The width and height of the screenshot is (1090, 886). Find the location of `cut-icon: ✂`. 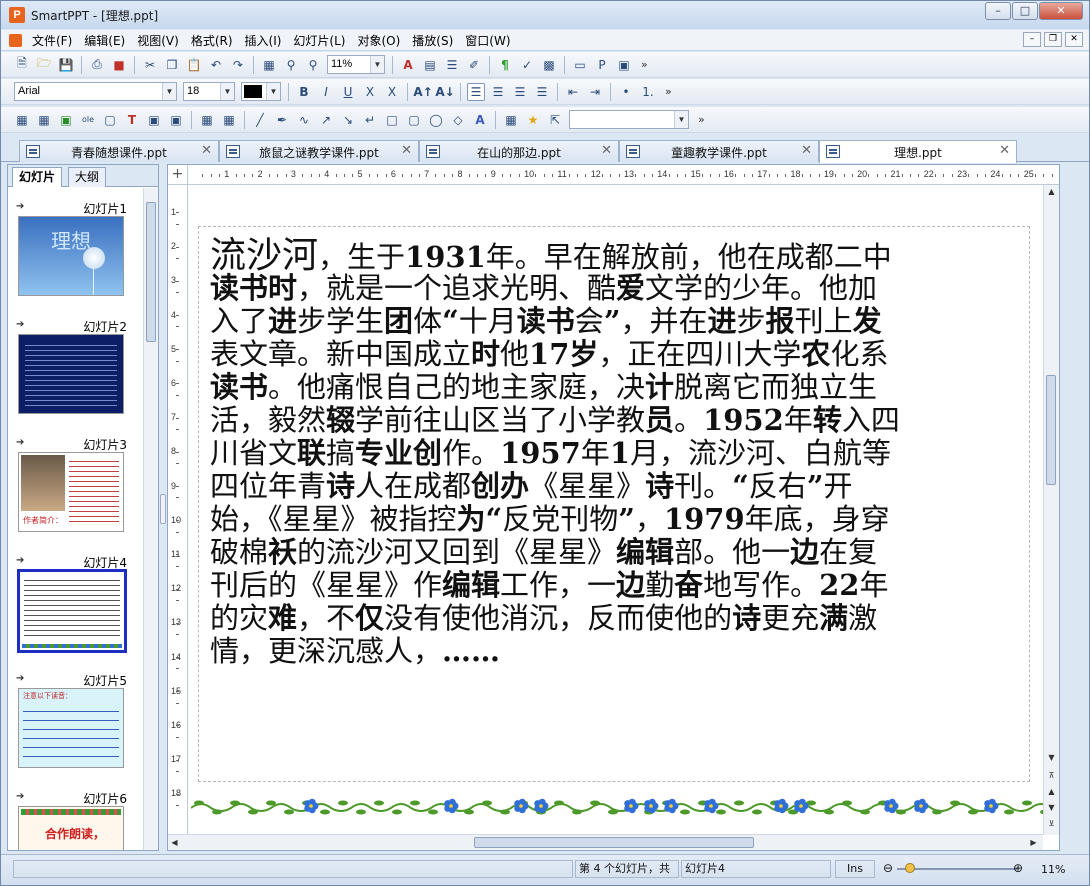

cut-icon: ✂ is located at coordinates (150, 65).